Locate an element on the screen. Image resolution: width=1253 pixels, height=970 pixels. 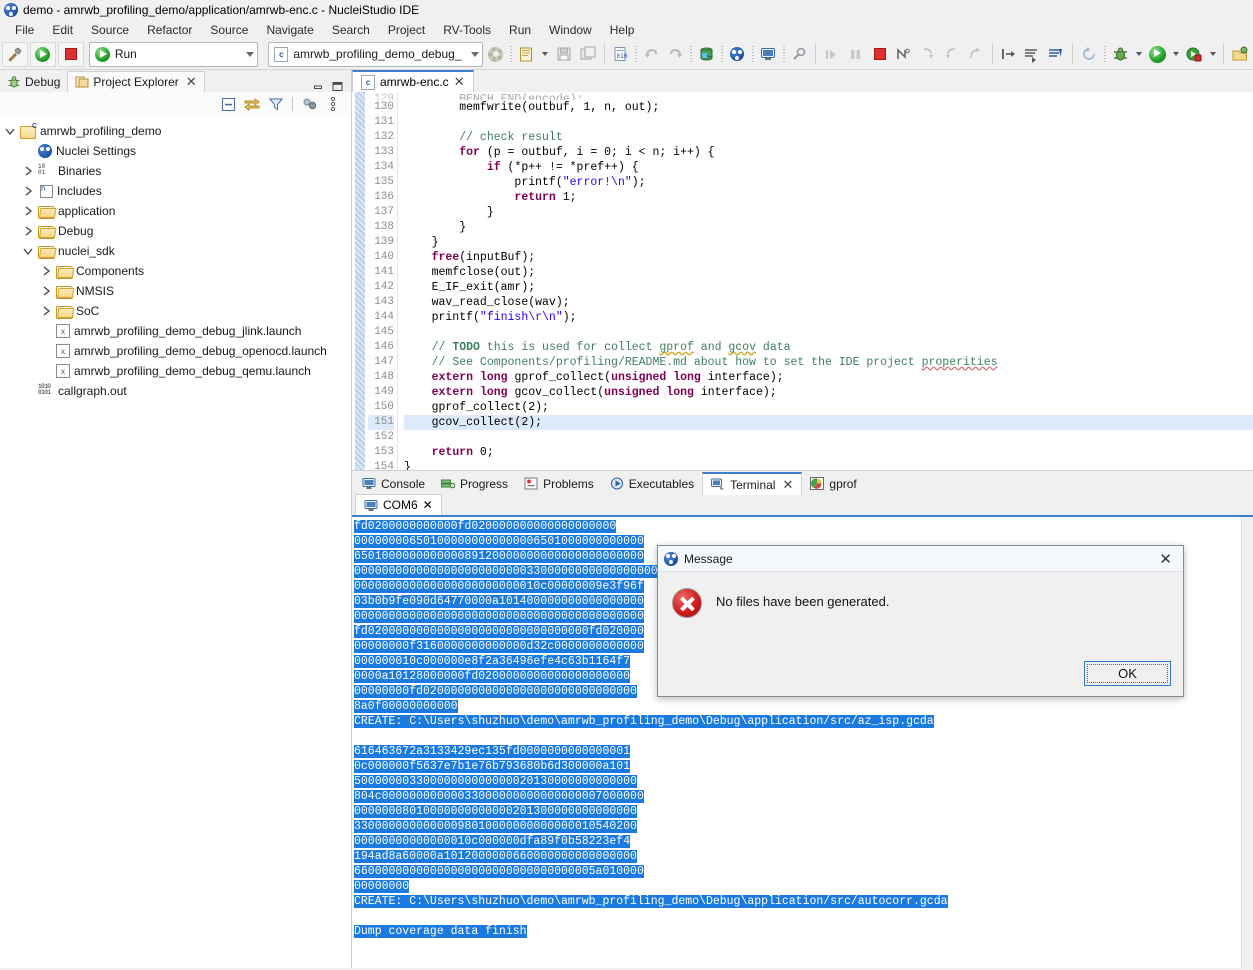
menu-edit: Edit is located at coordinates (62, 30).